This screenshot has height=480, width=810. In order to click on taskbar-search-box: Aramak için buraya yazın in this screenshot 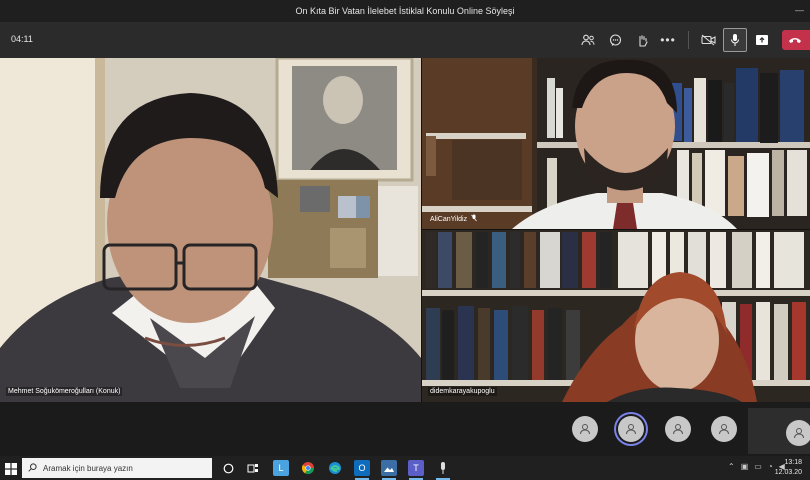, I will do `click(117, 468)`.